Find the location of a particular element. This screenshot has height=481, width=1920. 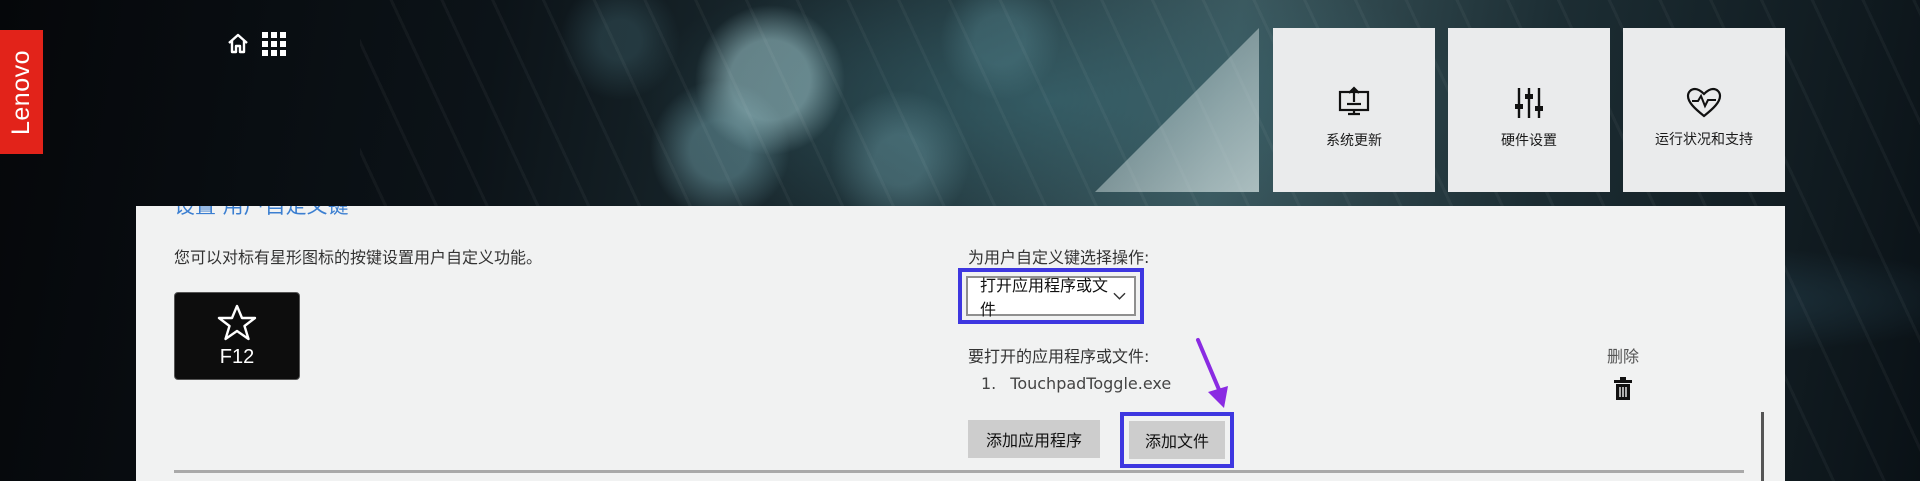

sliders-icon is located at coordinates (1529, 103).